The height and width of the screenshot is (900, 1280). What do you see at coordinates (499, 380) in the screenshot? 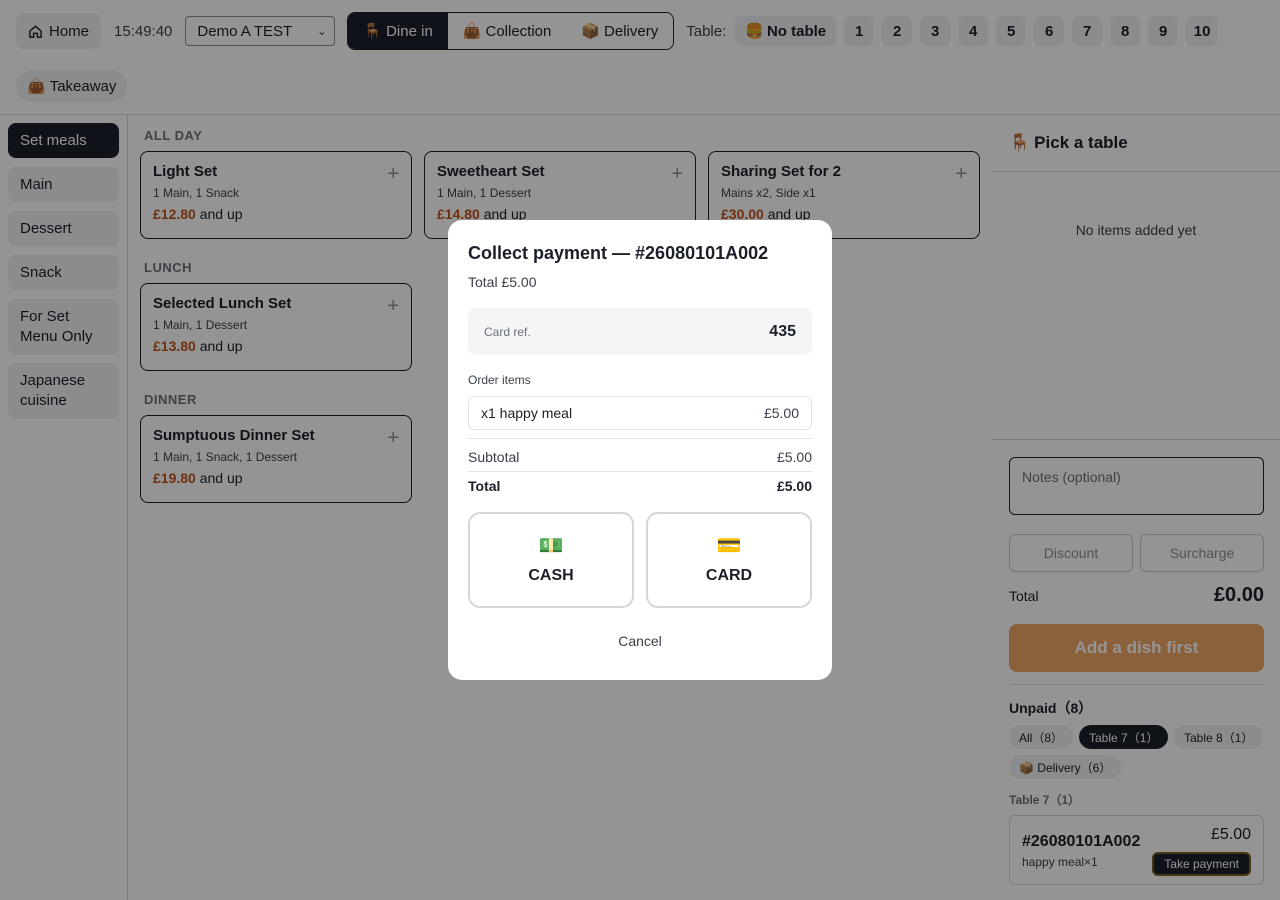
I see `order-items-label: Order items` at bounding box center [499, 380].